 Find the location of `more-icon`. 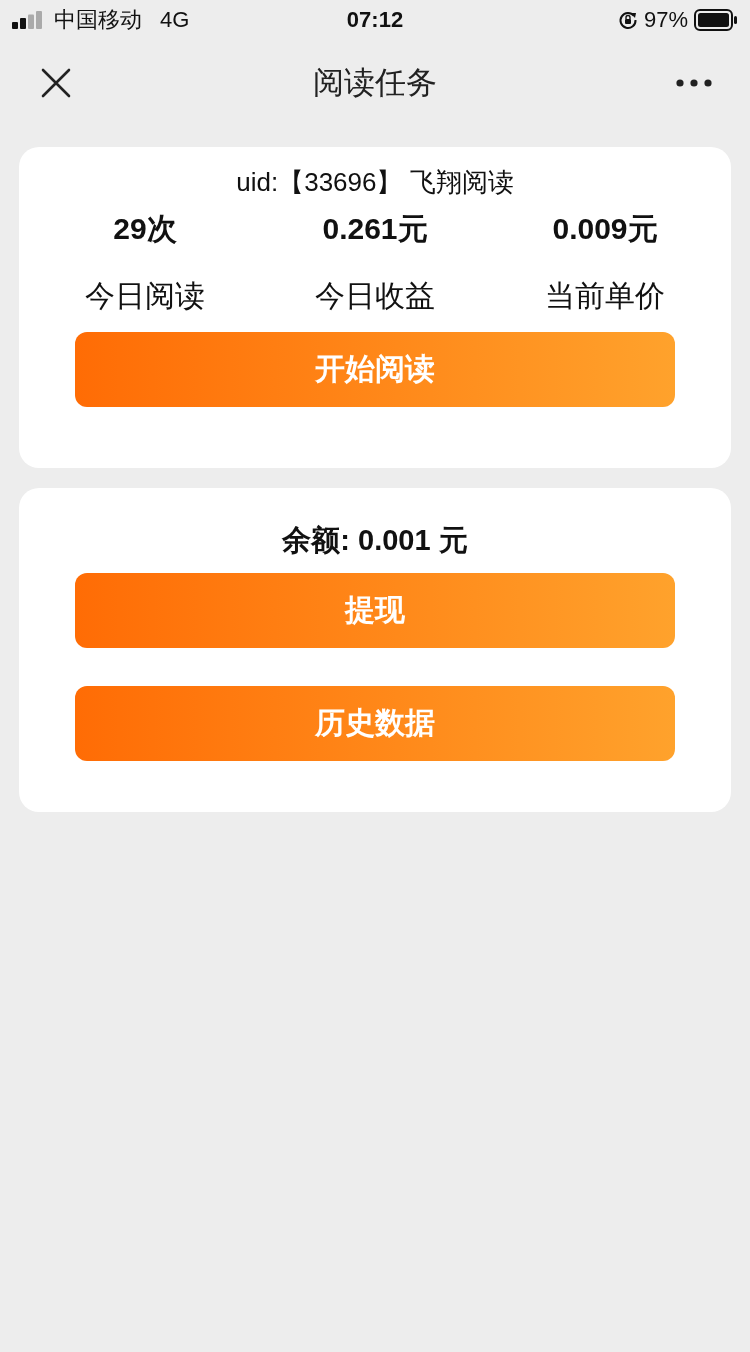

more-icon is located at coordinates (694, 83).